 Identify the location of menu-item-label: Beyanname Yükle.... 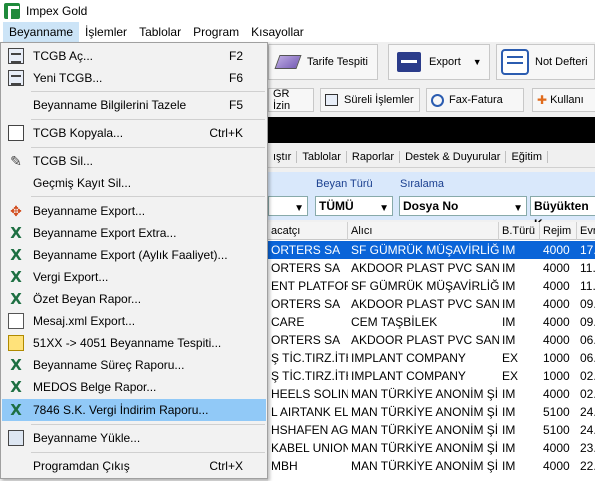
(87, 438).